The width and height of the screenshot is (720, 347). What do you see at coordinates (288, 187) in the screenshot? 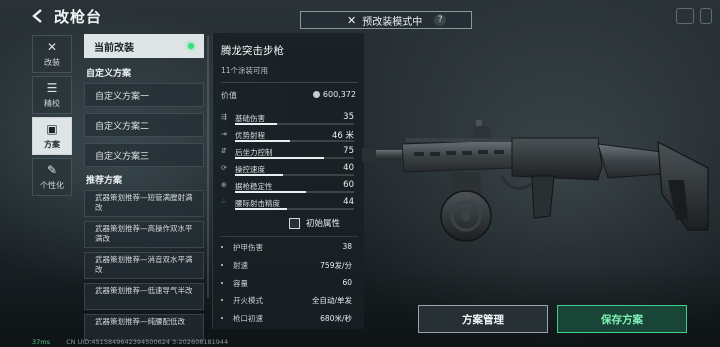
I see `stat-aim-stability: ⊕ 据枪稳定性 60` at bounding box center [288, 187].